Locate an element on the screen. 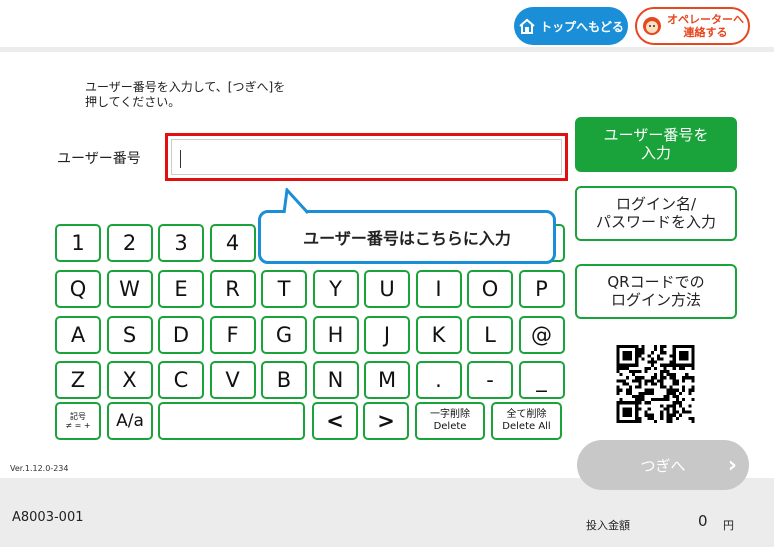 Image resolution: width=774 pixels, height=547 pixels. key: K is located at coordinates (438, 335).